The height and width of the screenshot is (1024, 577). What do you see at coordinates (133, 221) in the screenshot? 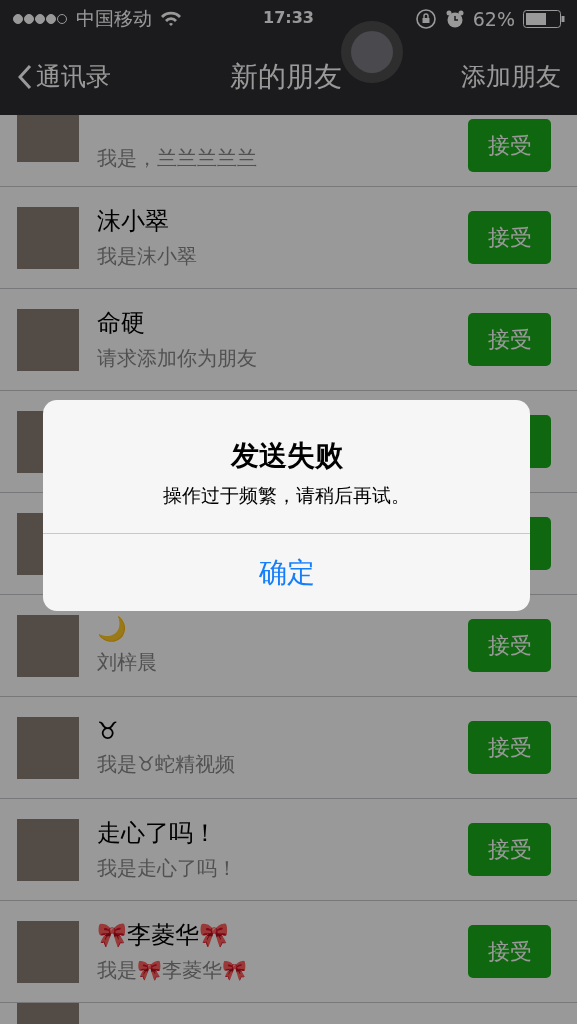
I see `contact-name: 沫小翠` at bounding box center [133, 221].